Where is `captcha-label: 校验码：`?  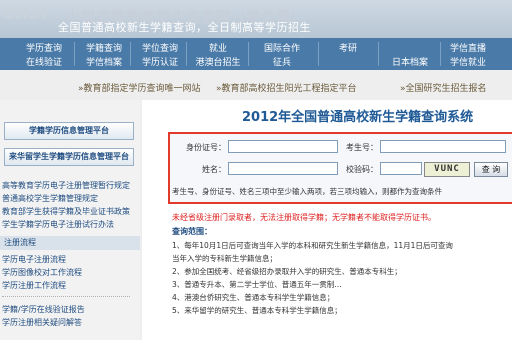 captcha-label: 校验码： is located at coordinates (362, 169).